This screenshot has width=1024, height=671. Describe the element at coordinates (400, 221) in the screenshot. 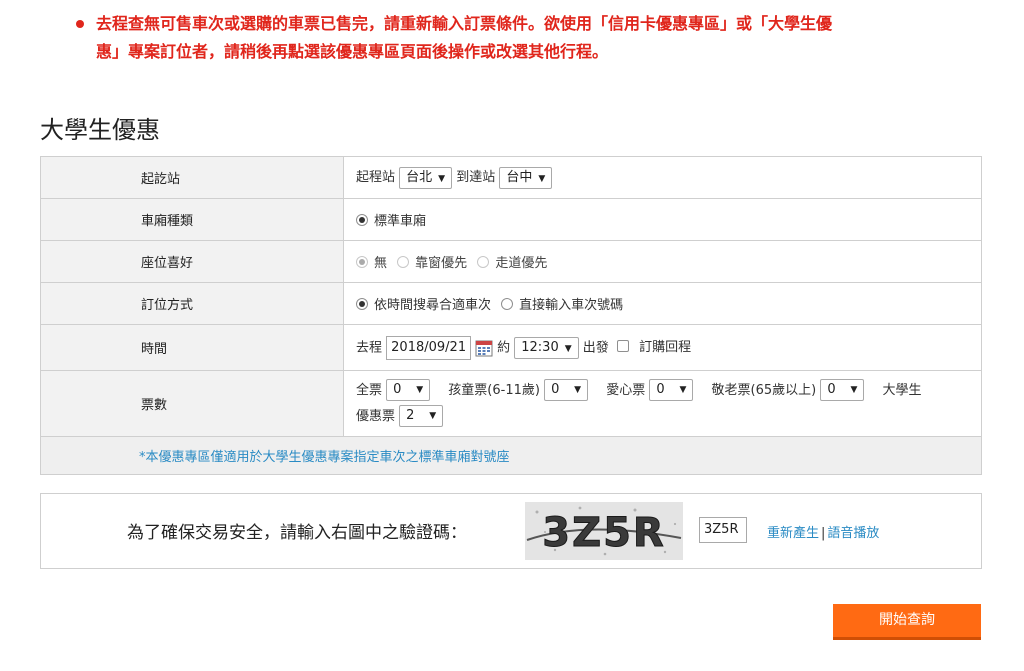

I see `car-type-standard-label: 標準車廂` at that location.